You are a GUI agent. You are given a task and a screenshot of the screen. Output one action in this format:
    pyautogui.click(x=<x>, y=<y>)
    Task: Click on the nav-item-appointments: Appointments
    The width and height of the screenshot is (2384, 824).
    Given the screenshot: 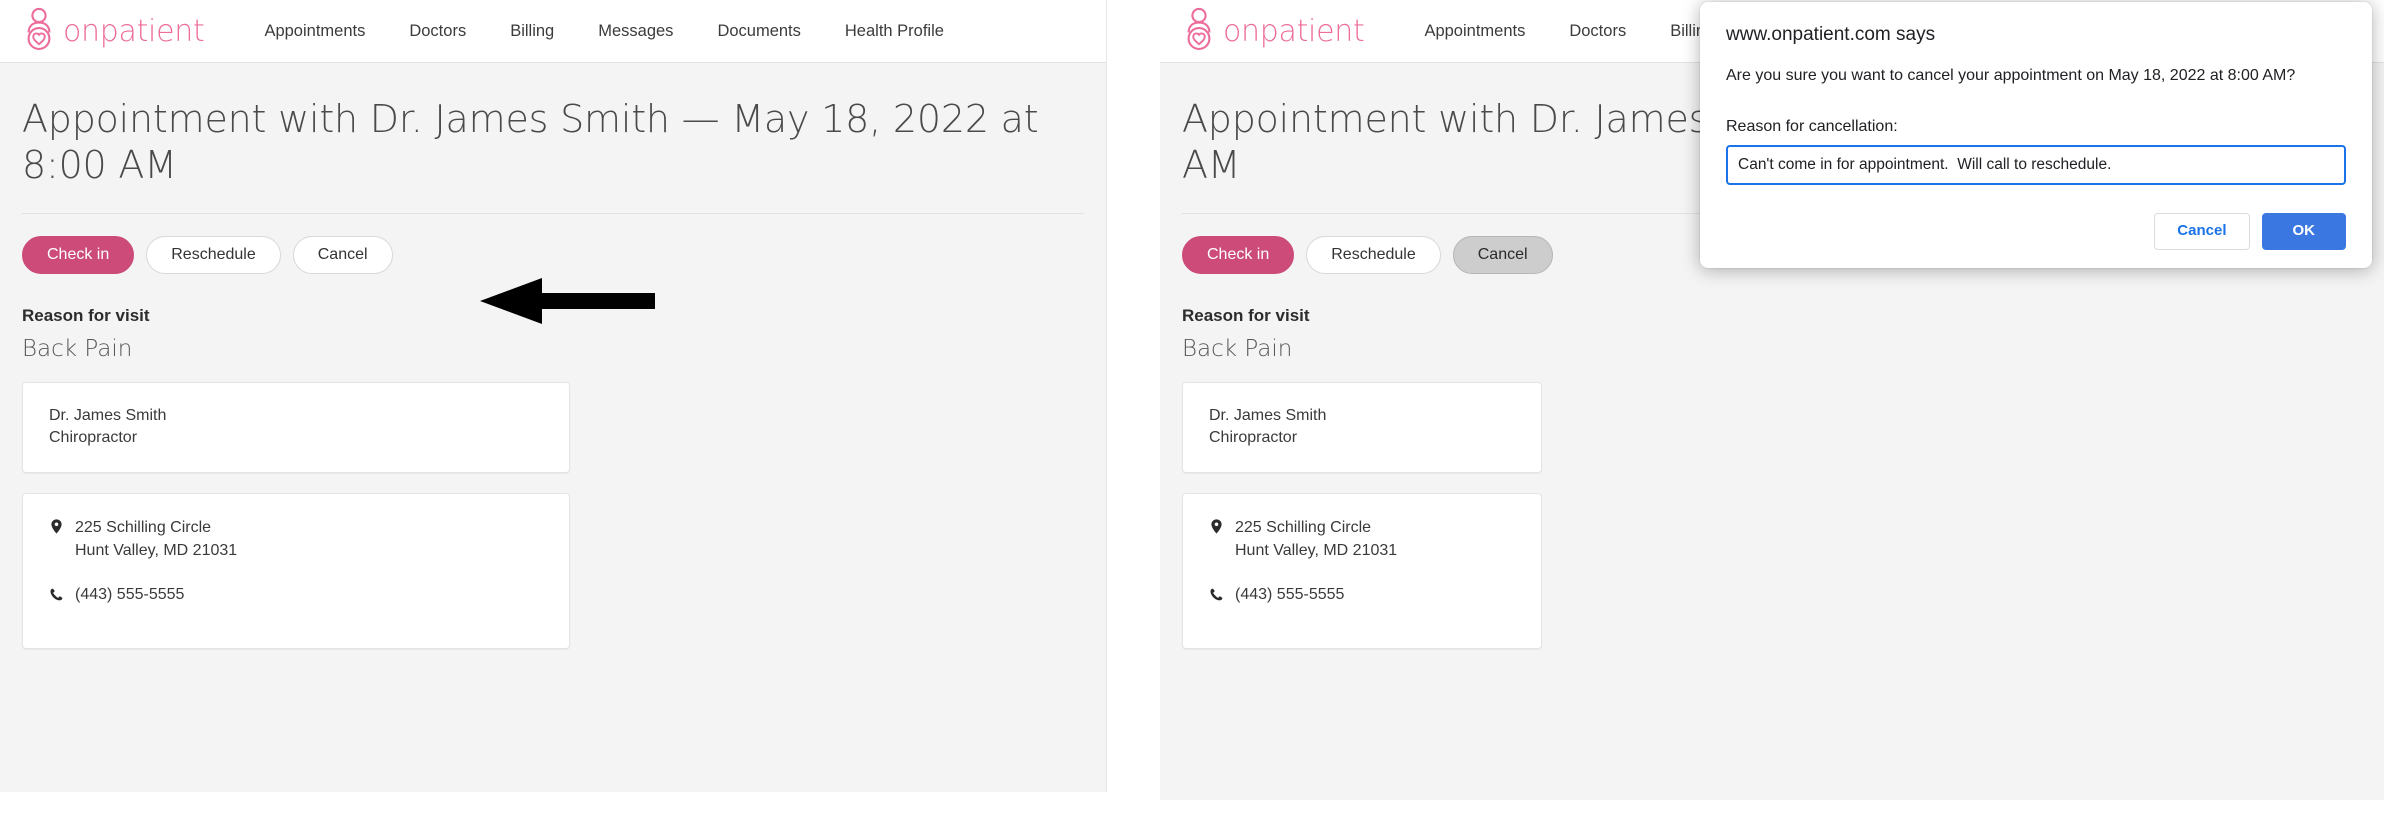 What is the action you would take?
    pyautogui.click(x=314, y=31)
    